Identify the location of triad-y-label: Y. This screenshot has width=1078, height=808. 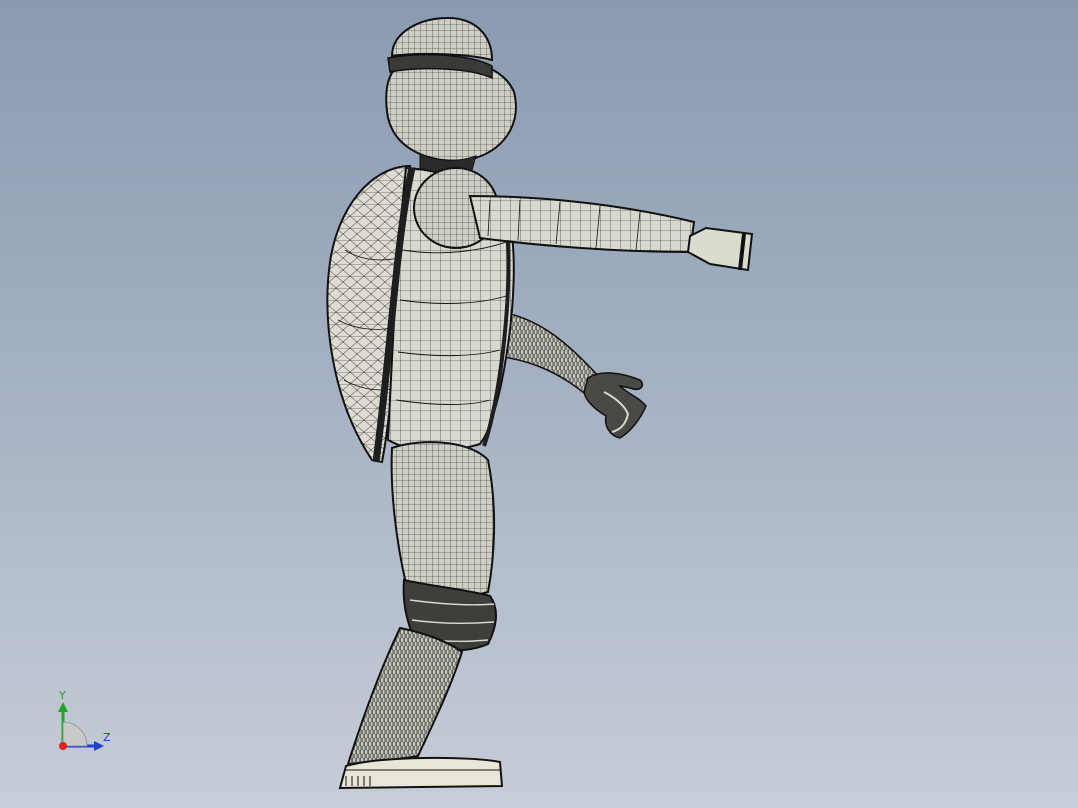
(62, 695).